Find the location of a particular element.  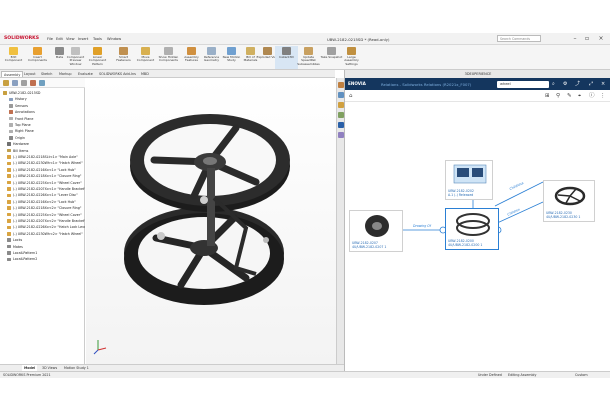

menu-insert: Insert is located at coordinates (83, 39).